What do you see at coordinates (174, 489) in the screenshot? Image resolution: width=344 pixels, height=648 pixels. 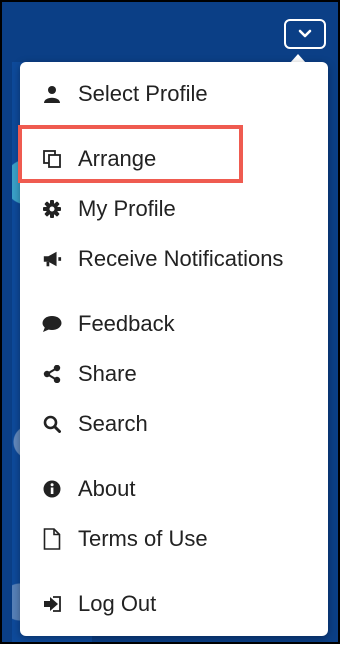 I see `menu-item-about: About` at bounding box center [174, 489].